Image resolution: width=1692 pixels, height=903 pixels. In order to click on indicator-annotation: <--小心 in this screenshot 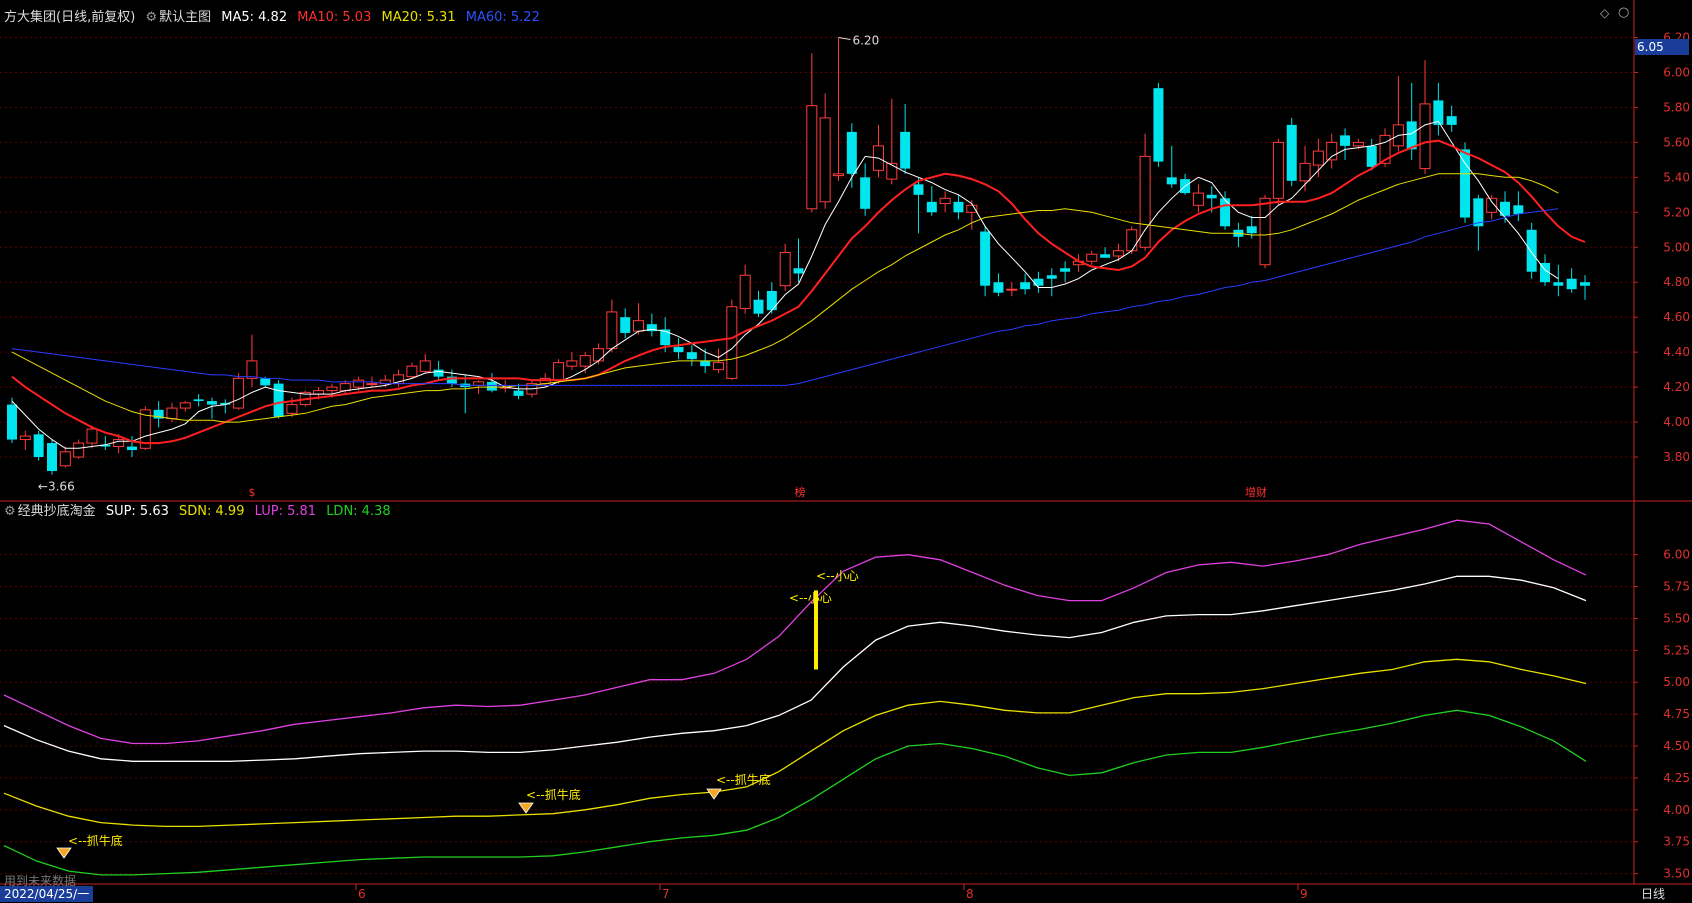, I will do `click(837, 576)`.